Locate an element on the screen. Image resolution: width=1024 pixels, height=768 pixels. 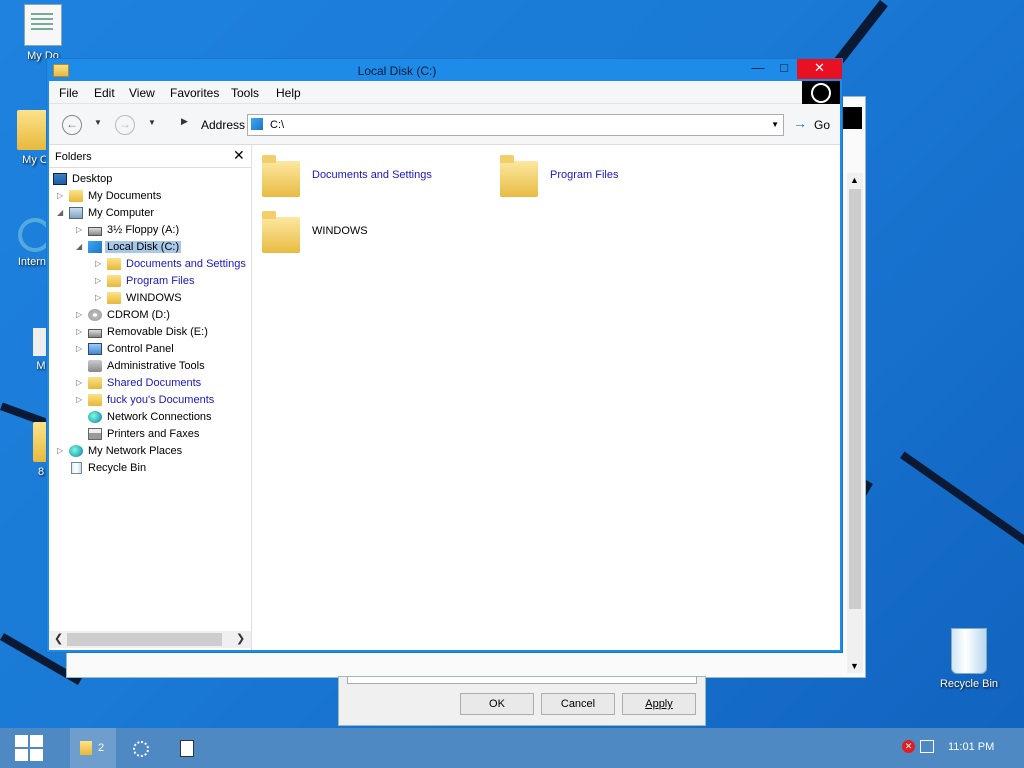
tree-item-label: Recycle Bin is located at coordinates (117, 468).